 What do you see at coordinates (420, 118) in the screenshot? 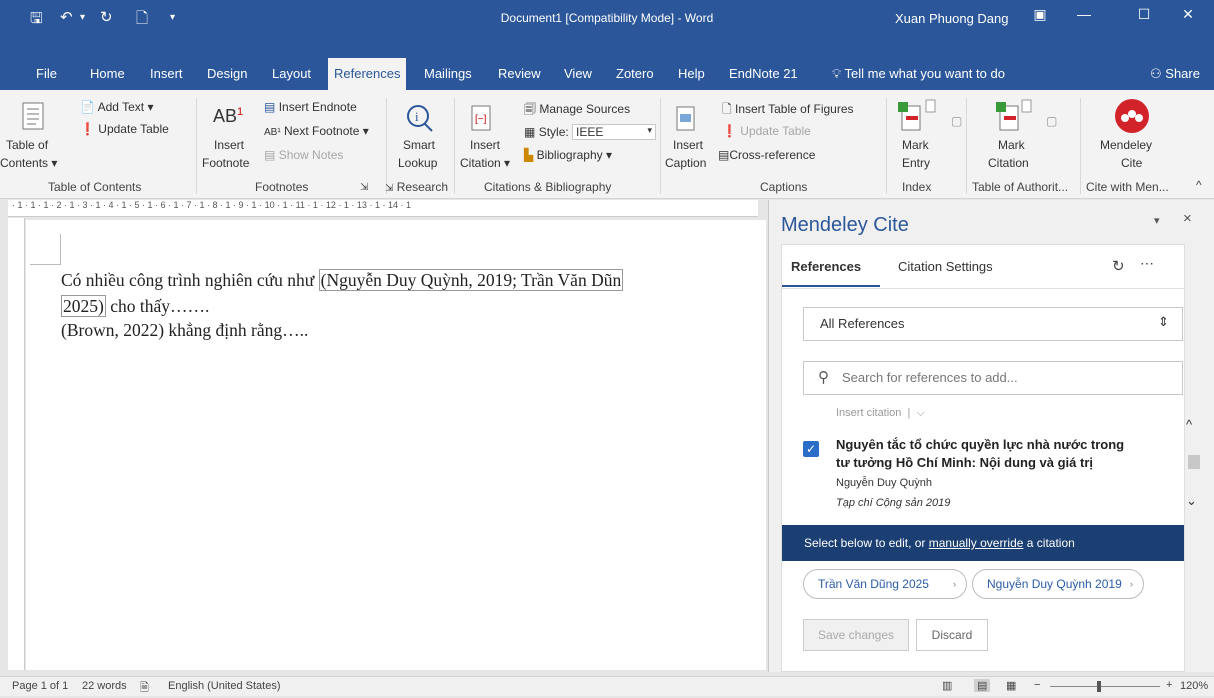
I see `smart-lookup-icon: i` at bounding box center [420, 118].